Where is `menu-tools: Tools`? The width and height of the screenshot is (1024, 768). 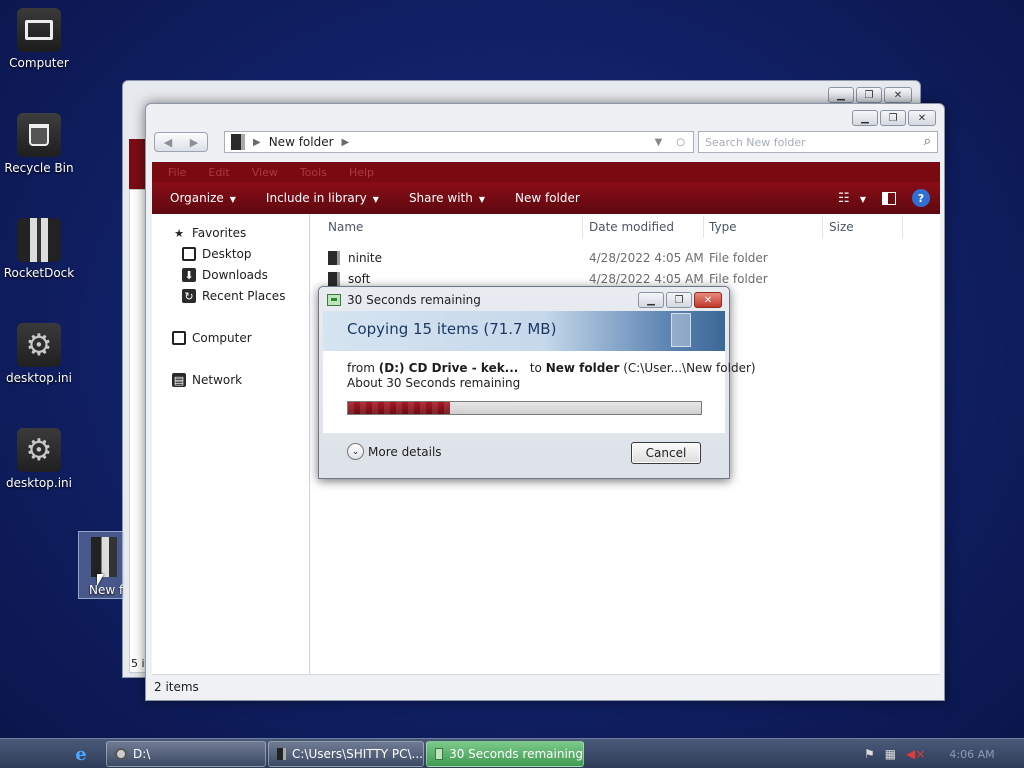 menu-tools: Tools is located at coordinates (313, 172).